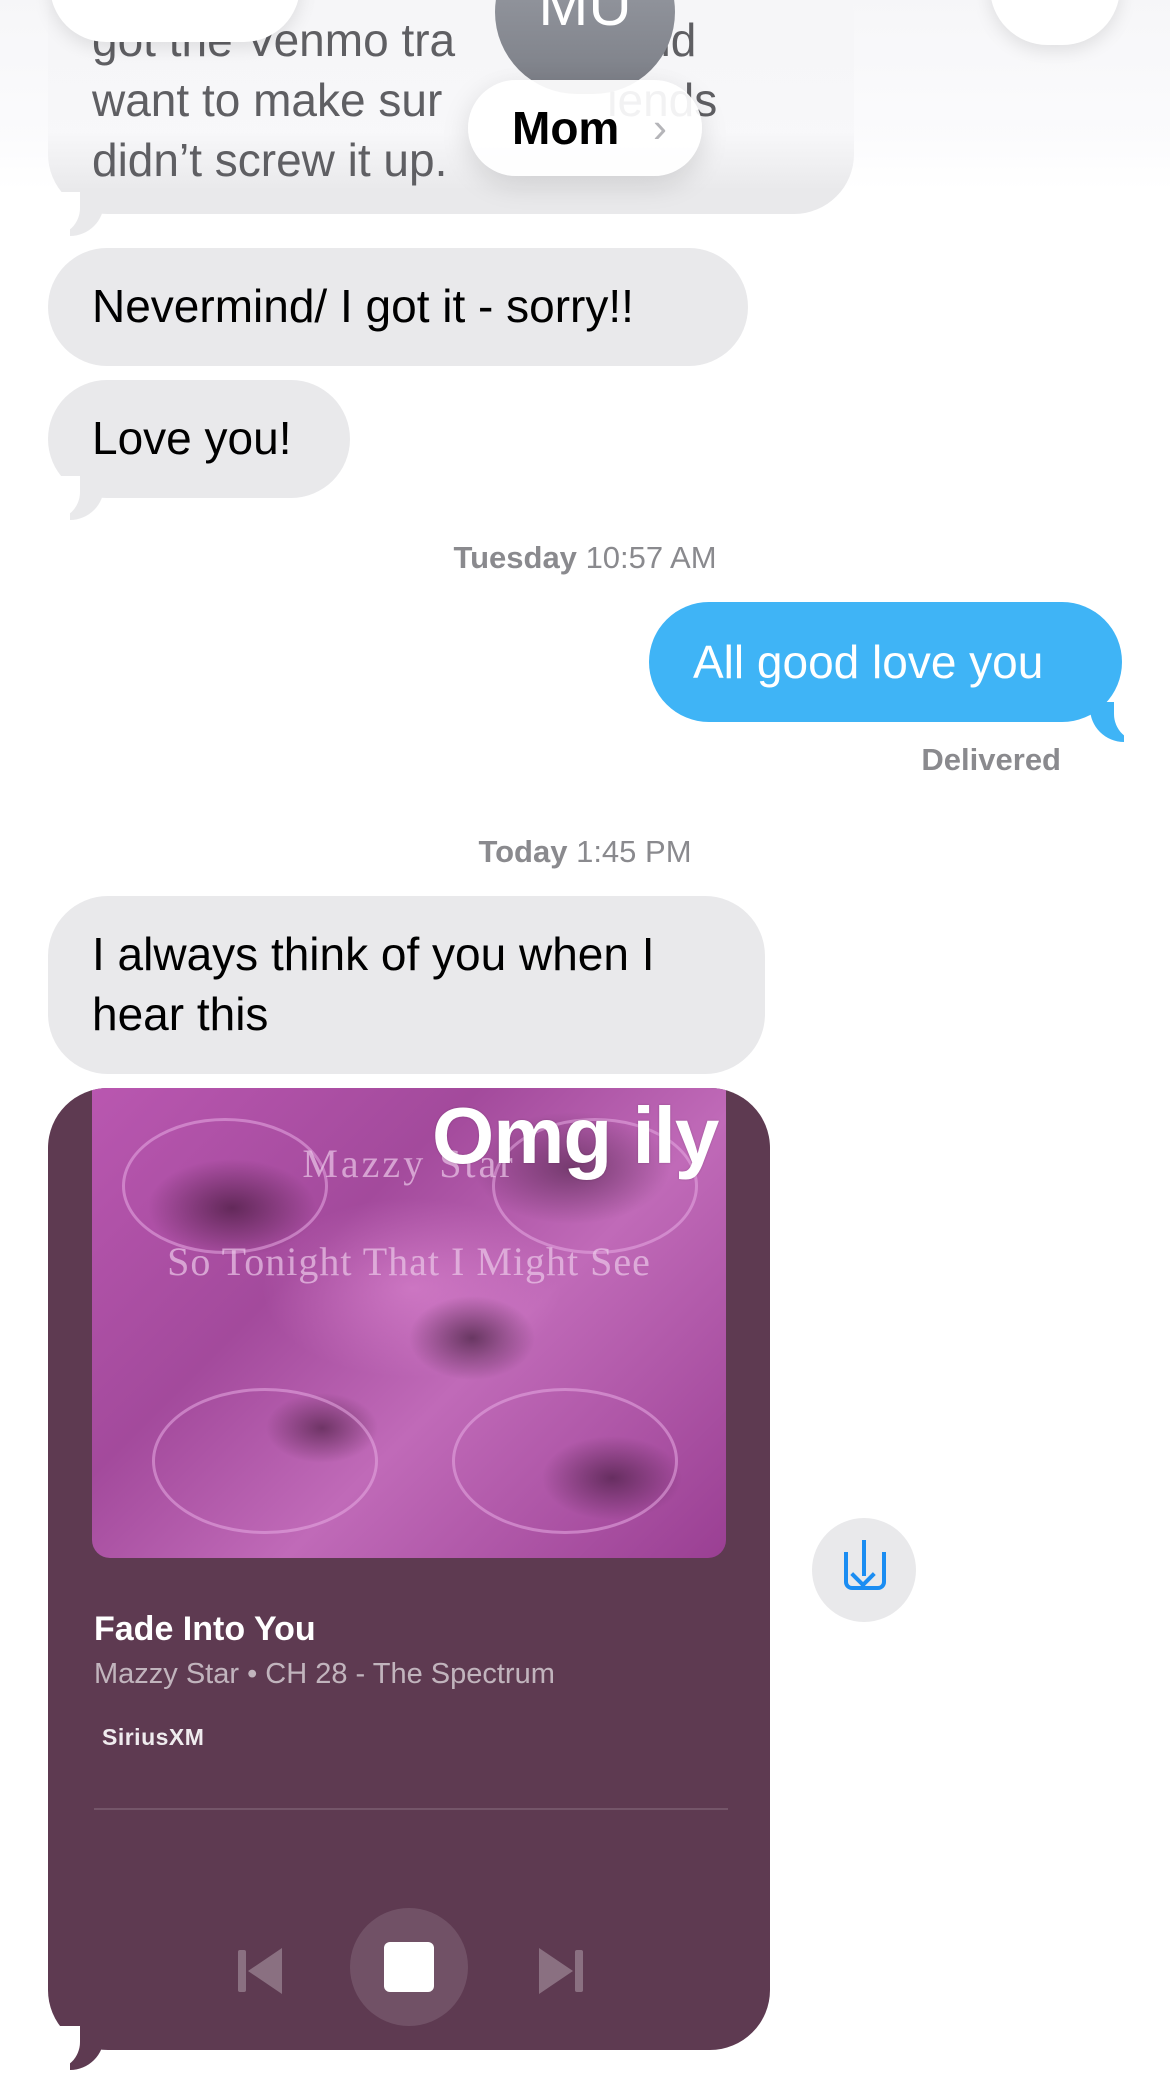 The image size is (1170, 2080). I want to click on message-text: hear this, so click(180, 1014).